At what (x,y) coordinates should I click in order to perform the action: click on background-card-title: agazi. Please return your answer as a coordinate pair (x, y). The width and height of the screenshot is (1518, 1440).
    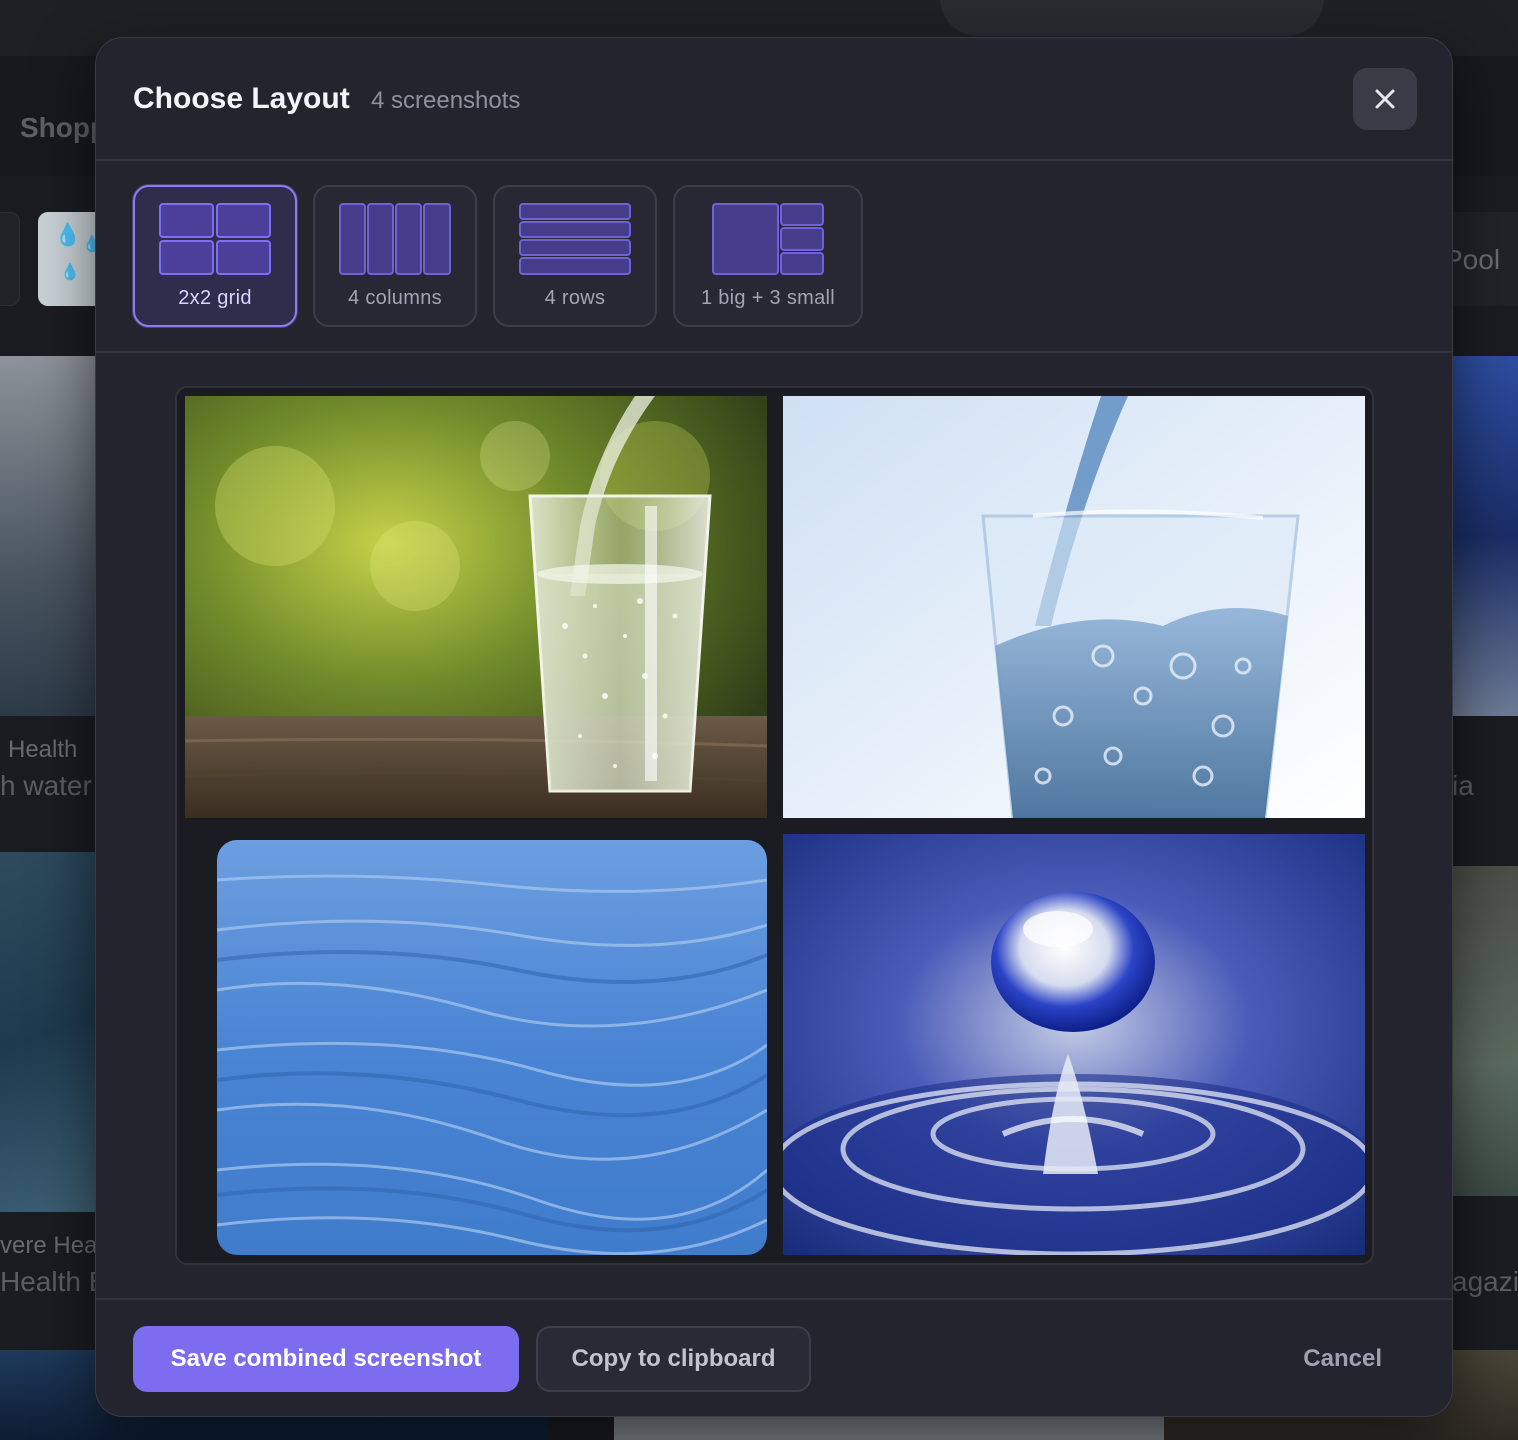
    Looking at the image, I should click on (1485, 1281).